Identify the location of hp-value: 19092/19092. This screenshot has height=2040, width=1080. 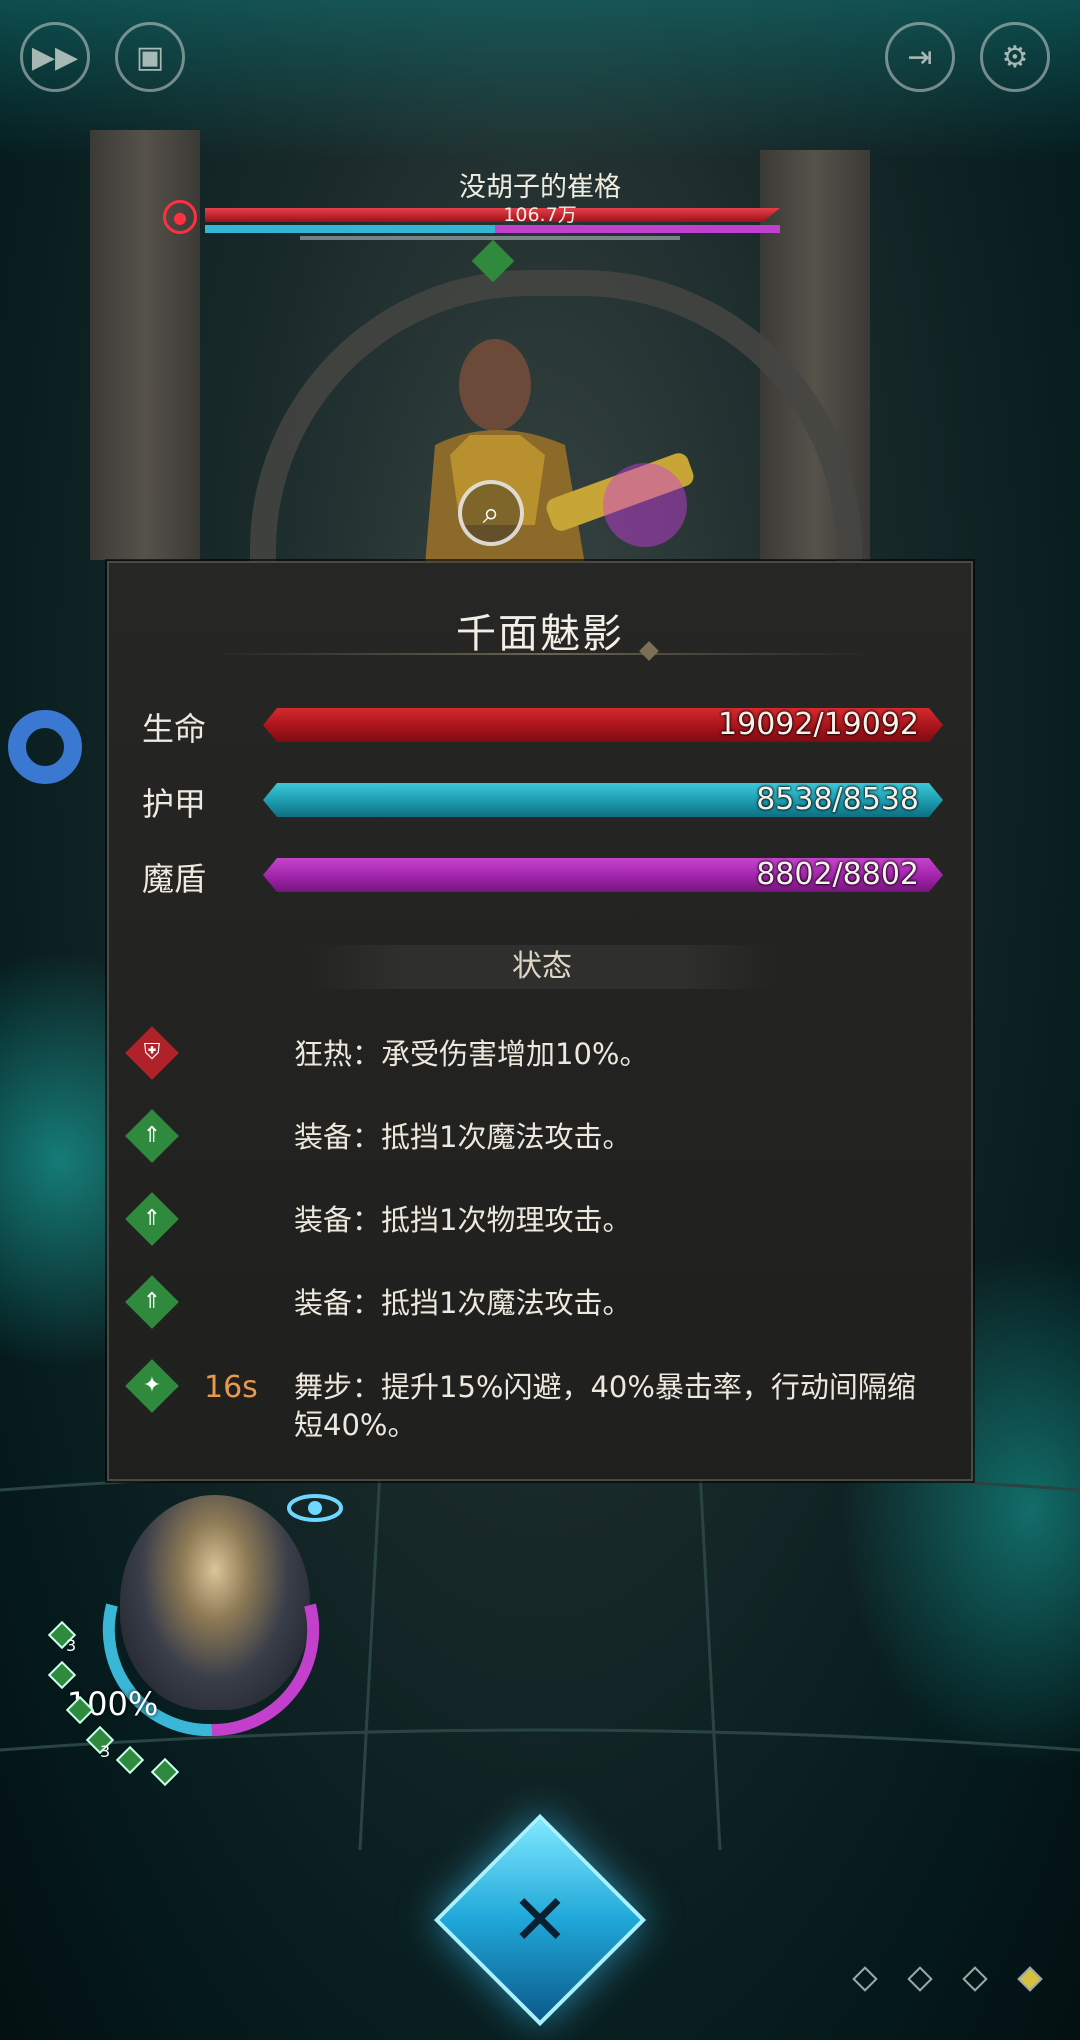
(818, 724).